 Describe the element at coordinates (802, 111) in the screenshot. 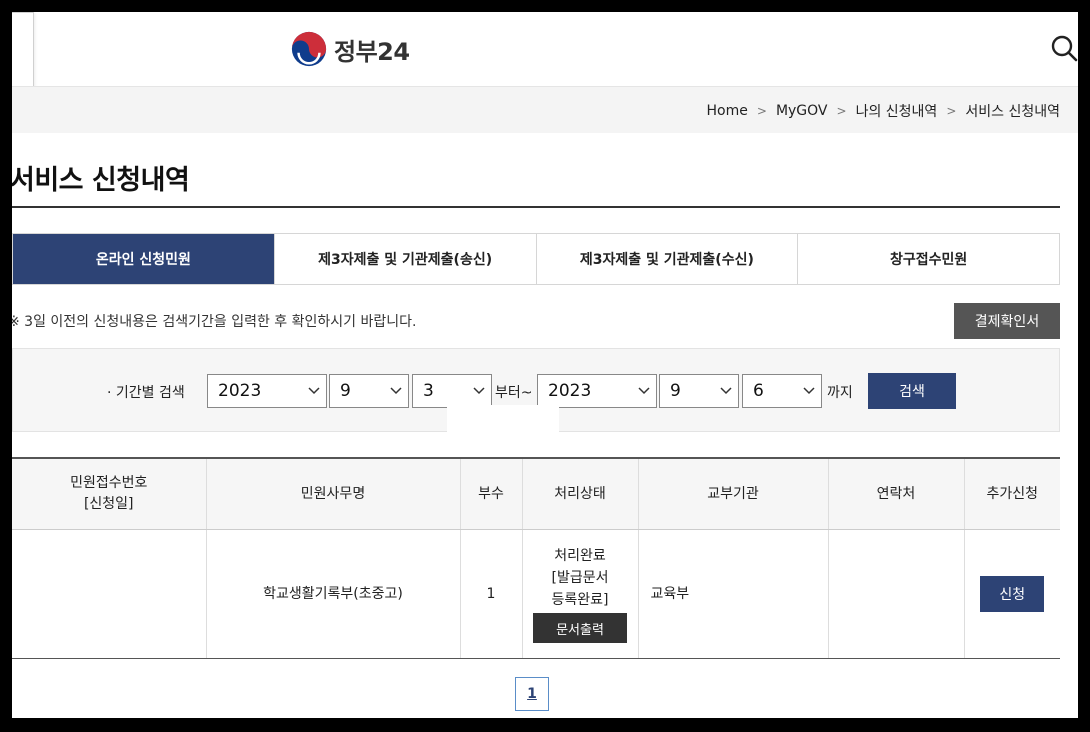

I see `breadcrumb-mygov: MyGOV` at that location.